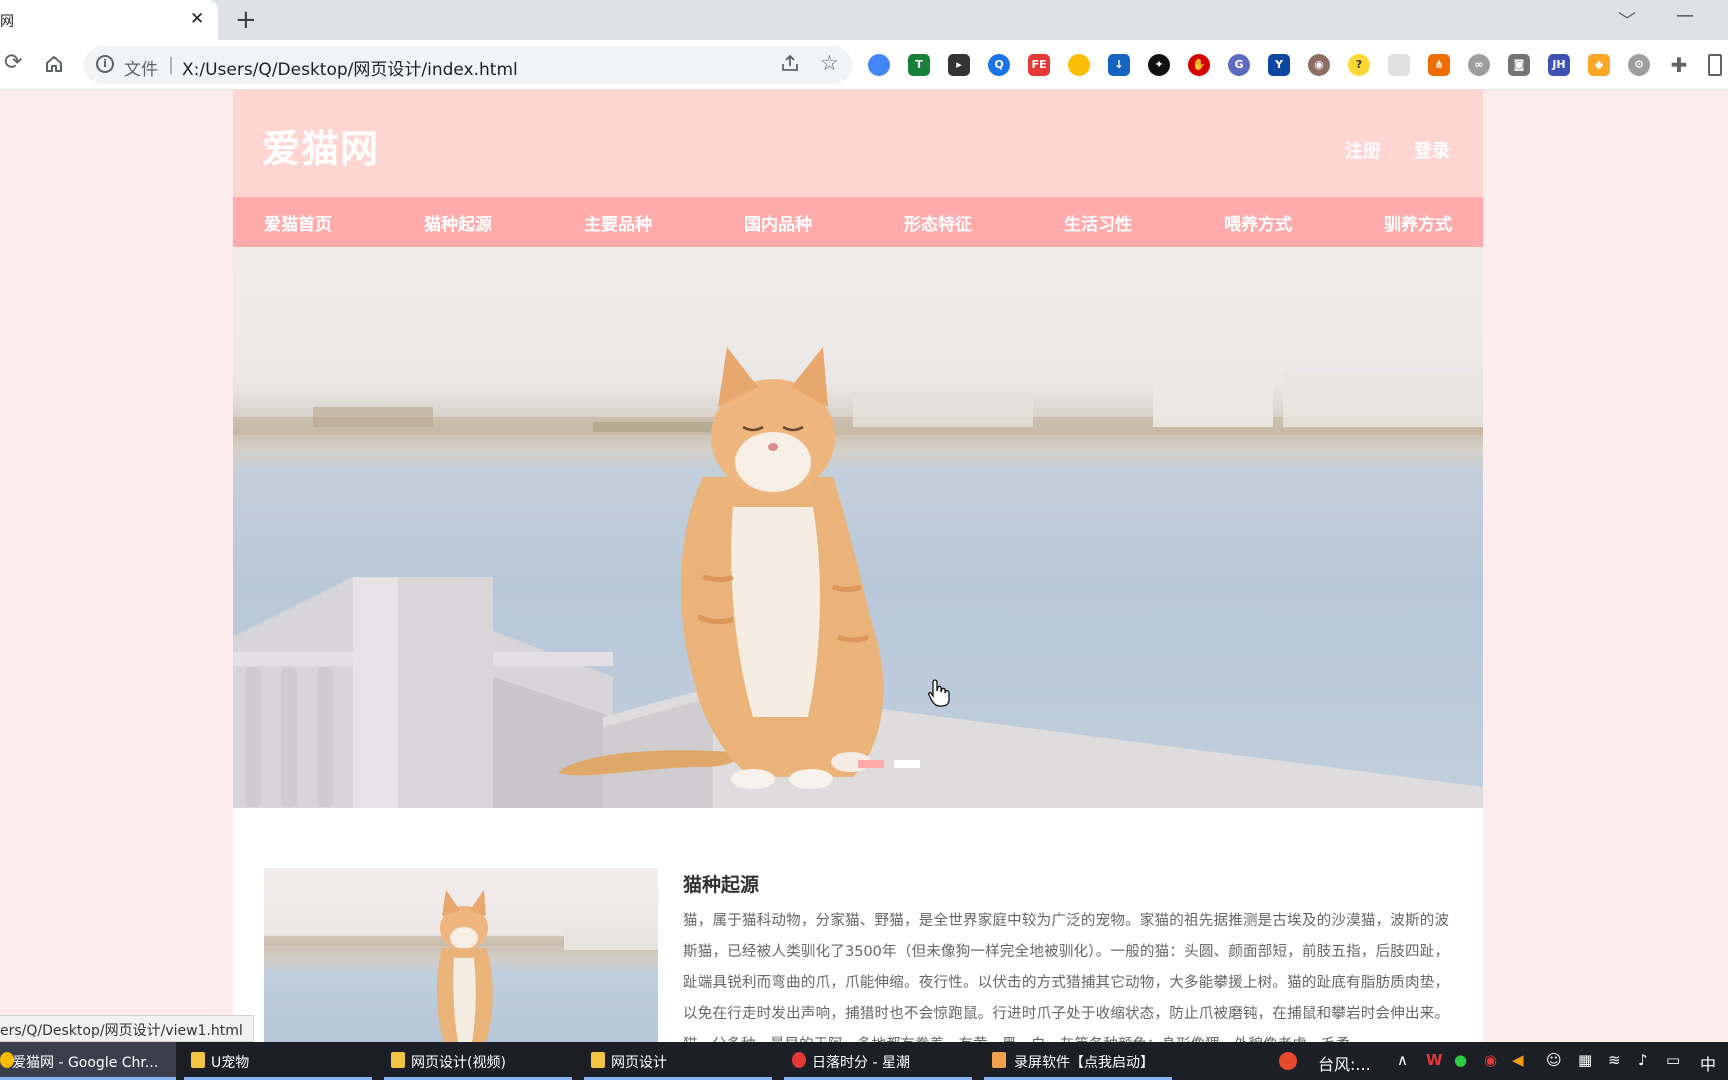 The image size is (1728, 1080). I want to click on nav-item-breeds: 主要品种, so click(618, 222).